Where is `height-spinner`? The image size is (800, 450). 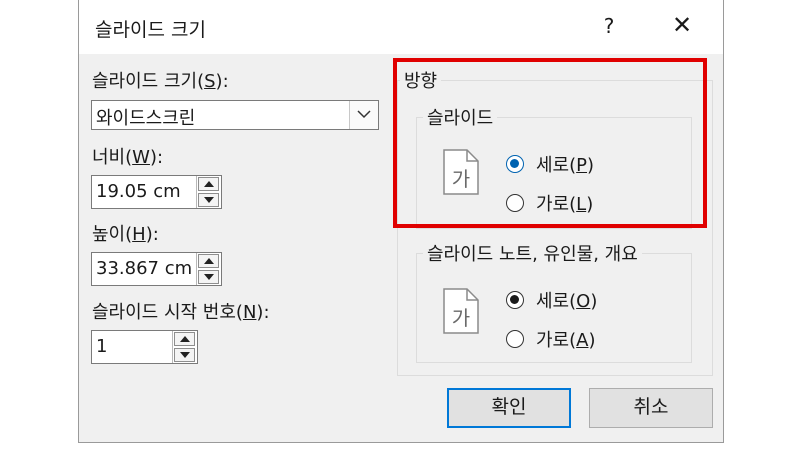
height-spinner is located at coordinates (208, 269).